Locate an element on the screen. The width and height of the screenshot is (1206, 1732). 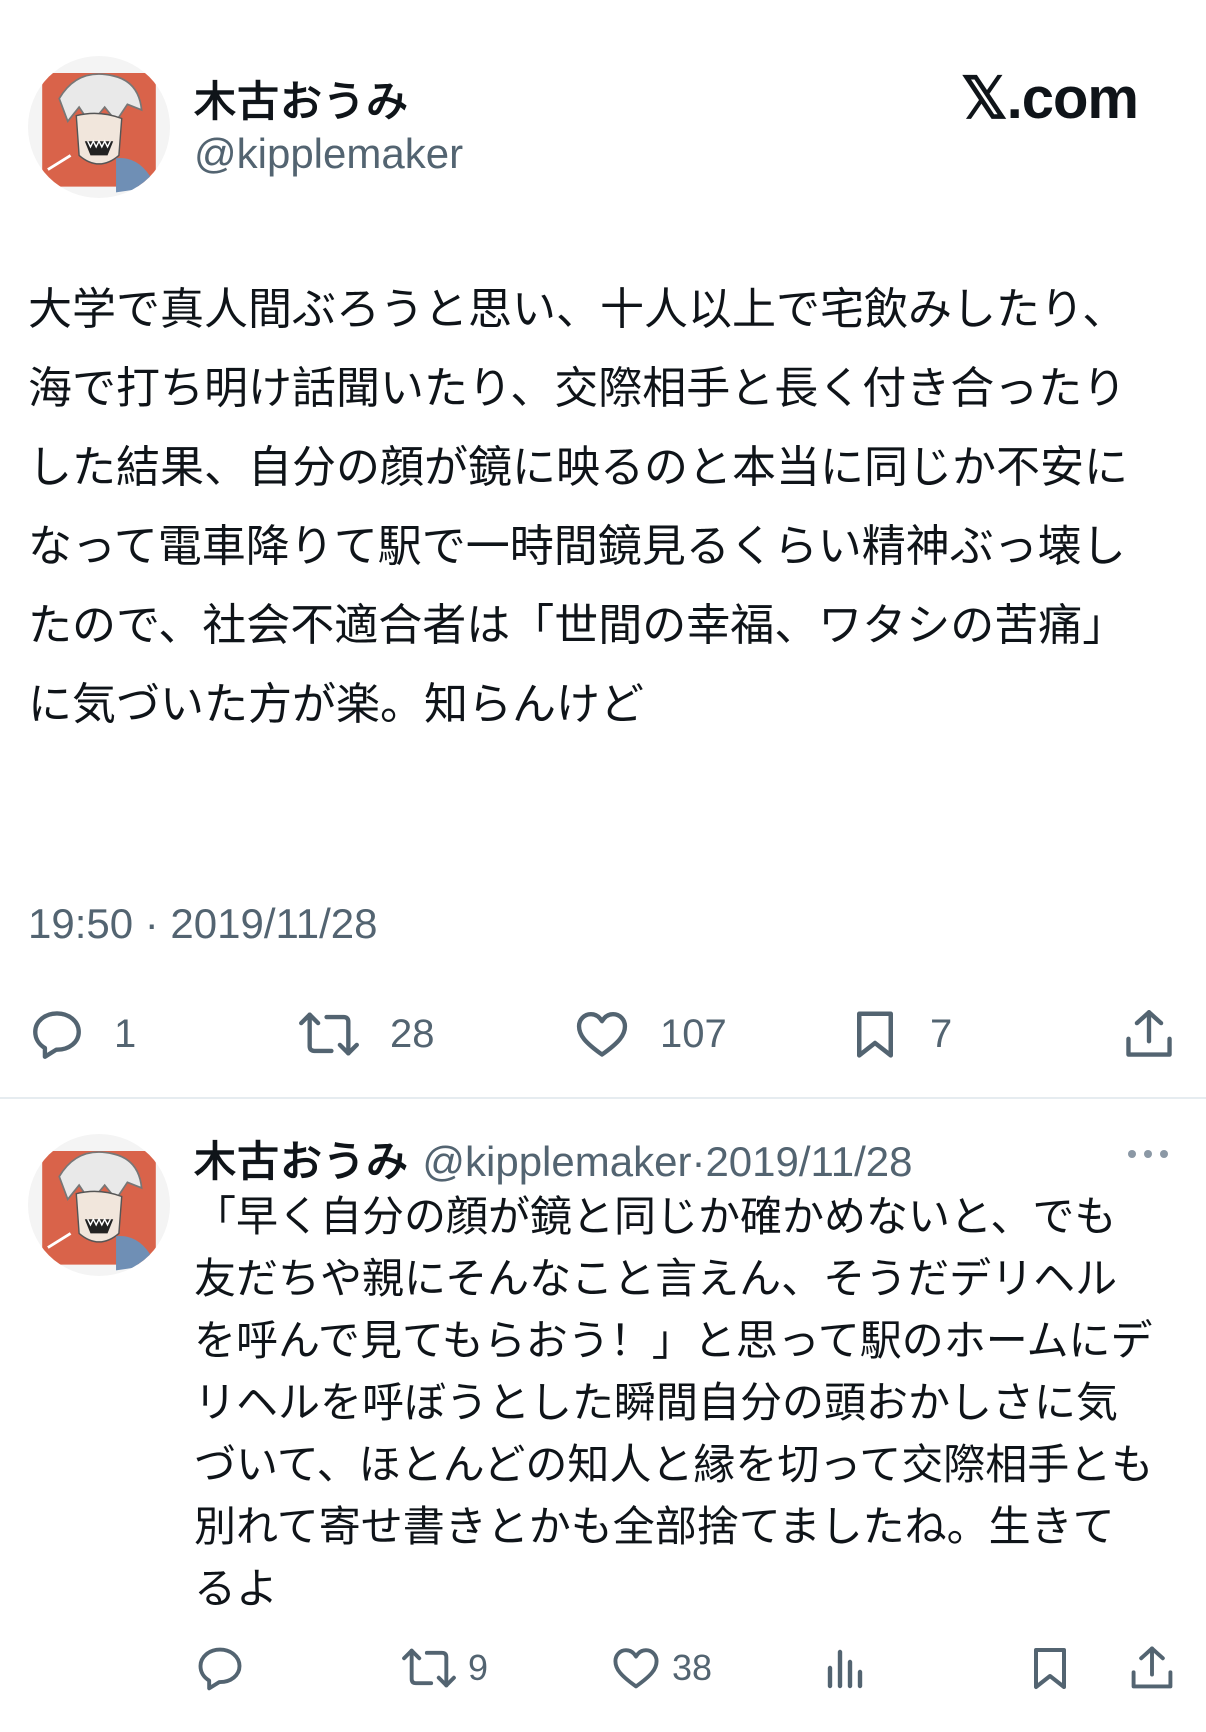
repost-count: 28 is located at coordinates (412, 1033).